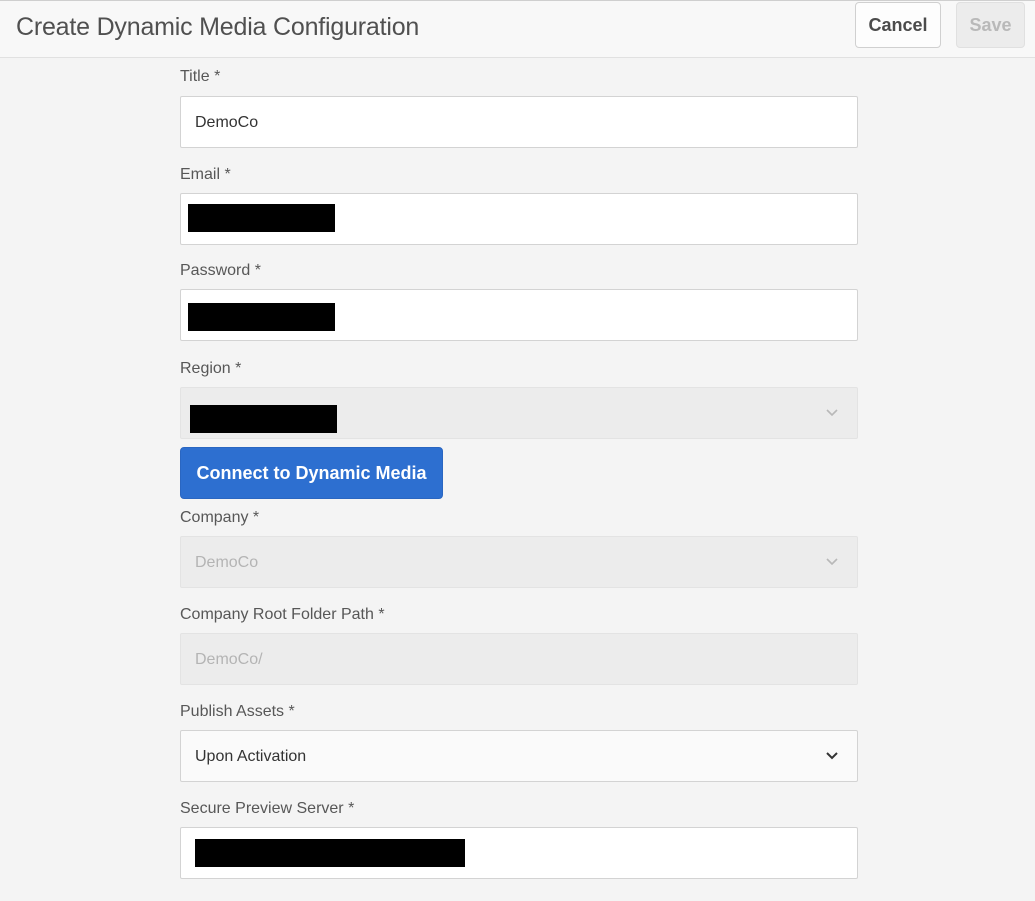 The image size is (1035, 901). Describe the element at coordinates (519, 315) in the screenshot. I see `password-field` at that location.